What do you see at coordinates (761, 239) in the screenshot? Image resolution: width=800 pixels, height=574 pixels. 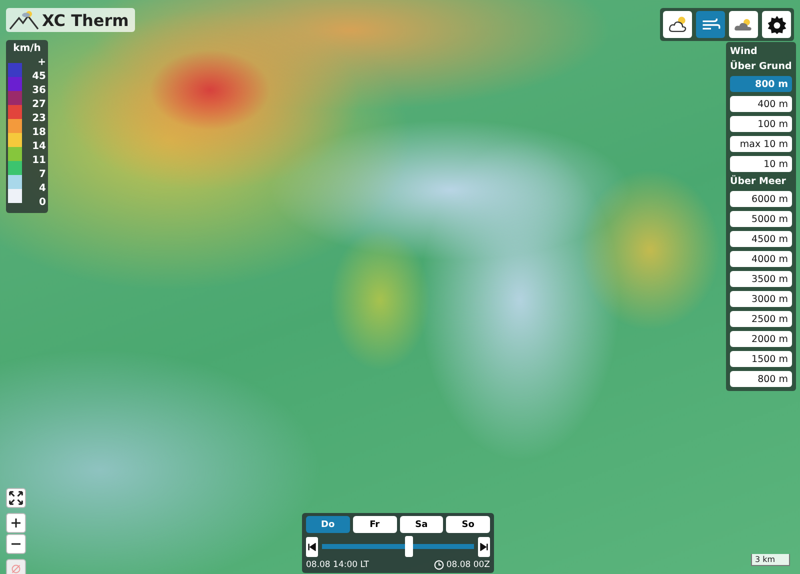 I see `altitude-option: 4500 m` at bounding box center [761, 239].